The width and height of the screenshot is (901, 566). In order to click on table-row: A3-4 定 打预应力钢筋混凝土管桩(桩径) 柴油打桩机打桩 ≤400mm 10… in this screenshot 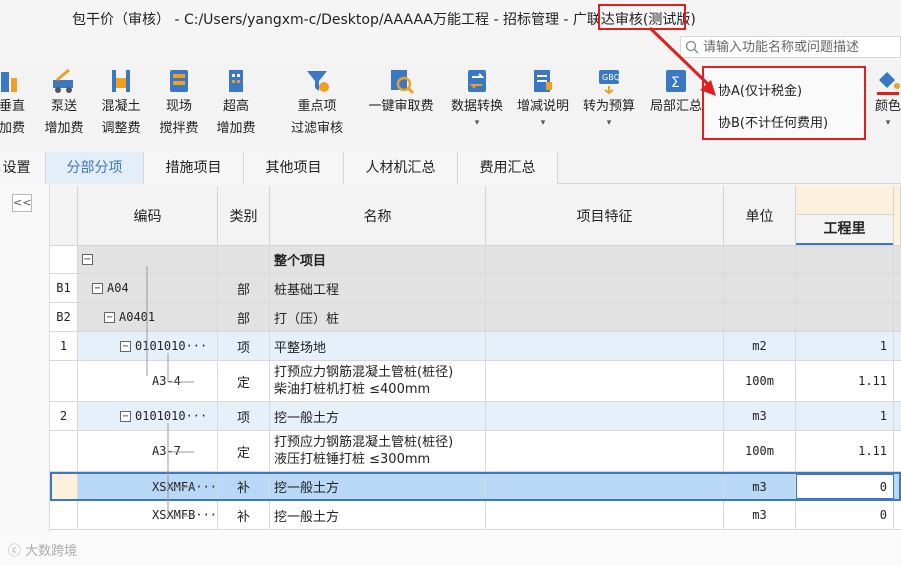, I will do `click(475, 381)`.